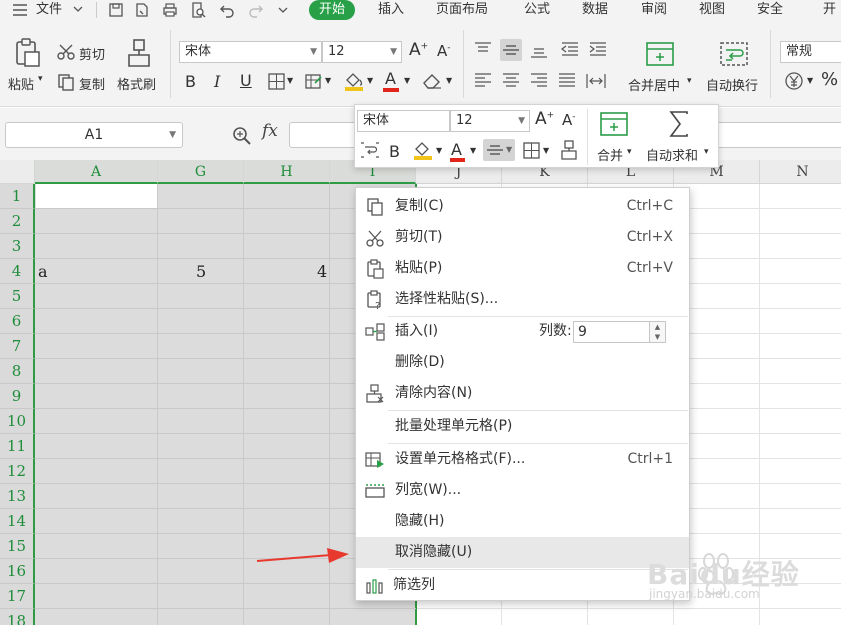  I want to click on sigma-icon, so click(679, 124).